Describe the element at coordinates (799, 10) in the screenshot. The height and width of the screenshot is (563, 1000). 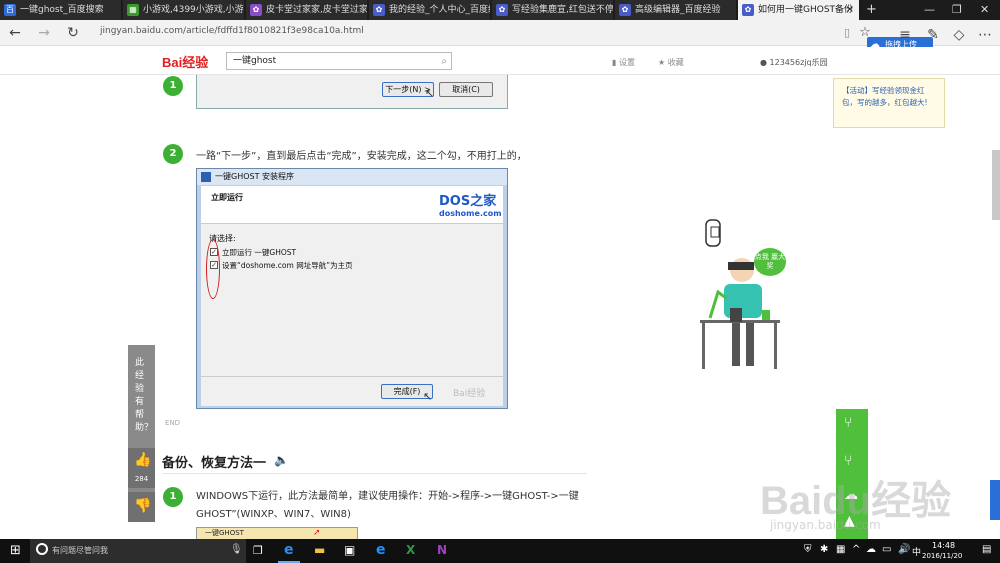
I see `tab-active-ghost: ✿ 如何用一键GHOST备份 ×` at that location.